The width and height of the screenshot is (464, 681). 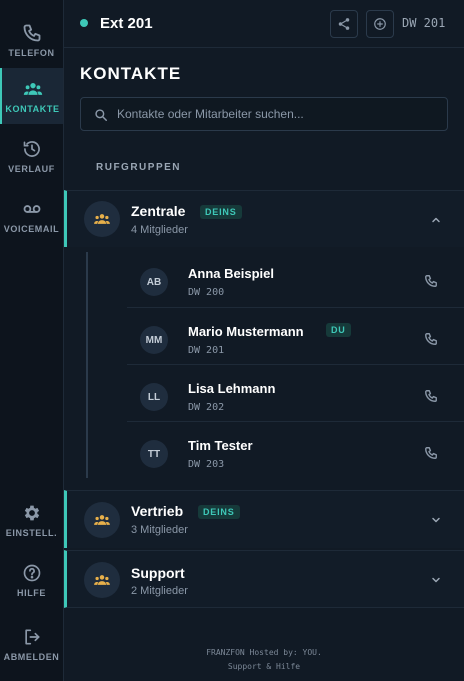 I want to click on nav-label-settings: EINSTELL., so click(x=31, y=532).